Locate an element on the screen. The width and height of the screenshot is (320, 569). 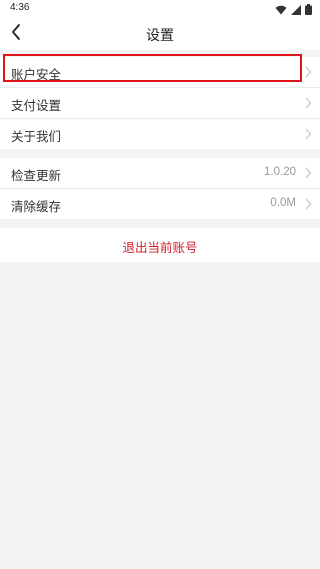
settings-group-app: 检查更新 1.0.20 清除缓存 0.0M is located at coordinates (160, 188).